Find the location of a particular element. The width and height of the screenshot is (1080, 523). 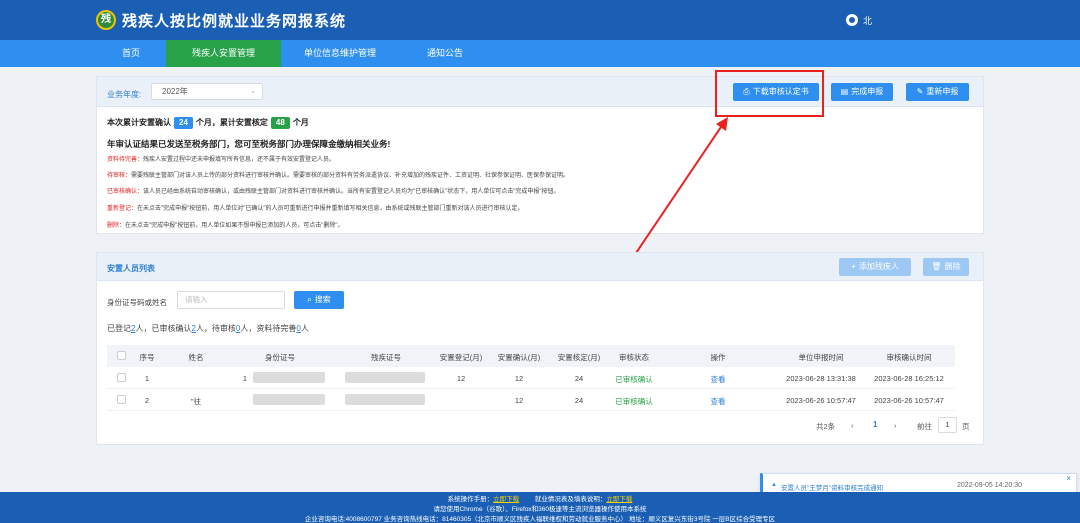

bell-icon: ▲ is located at coordinates (774, 485).